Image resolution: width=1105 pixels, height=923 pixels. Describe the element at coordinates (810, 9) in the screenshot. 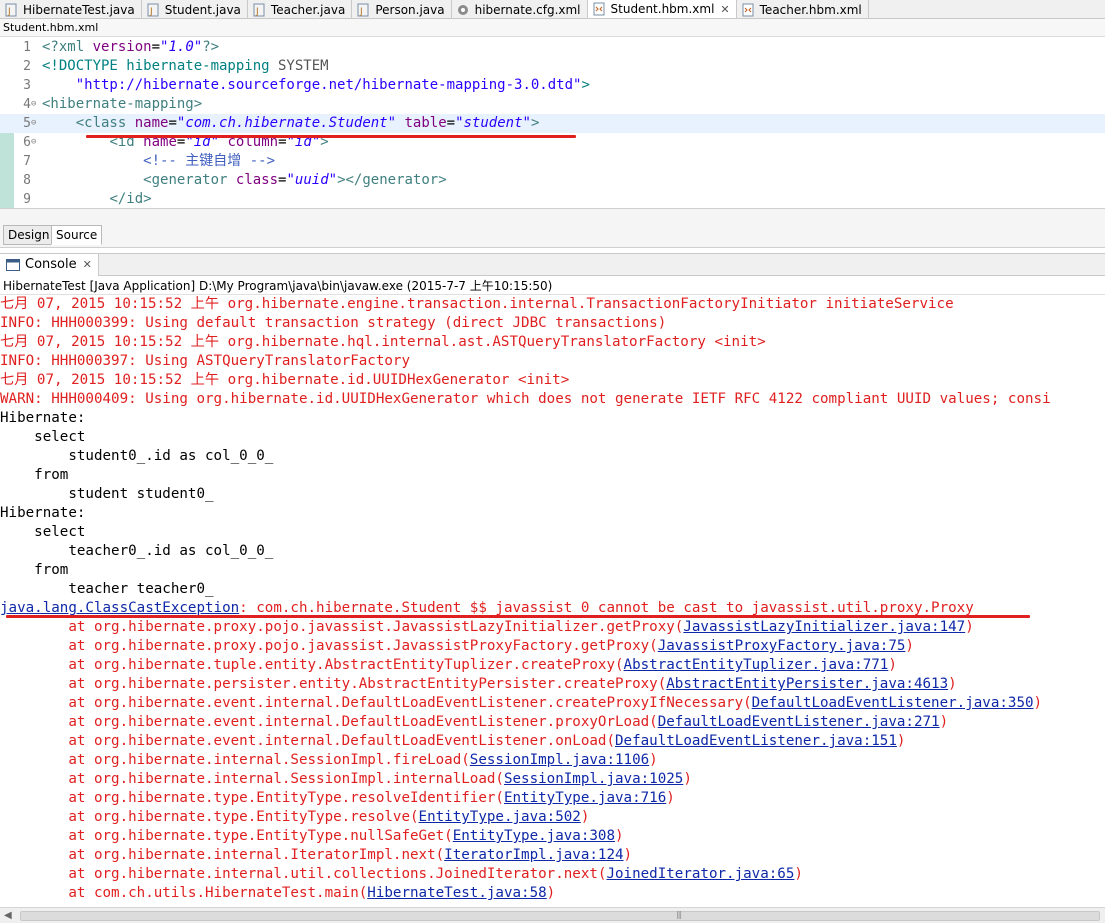

I see `tab-label: Teacher.hbm.xml` at that location.